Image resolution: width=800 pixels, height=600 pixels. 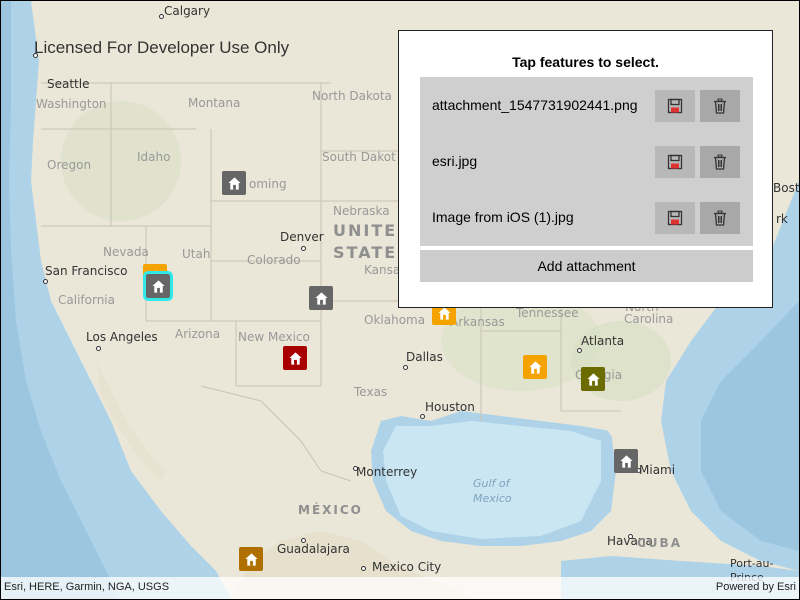 I want to click on add-attachment-button: Add attachment, so click(x=586, y=266).